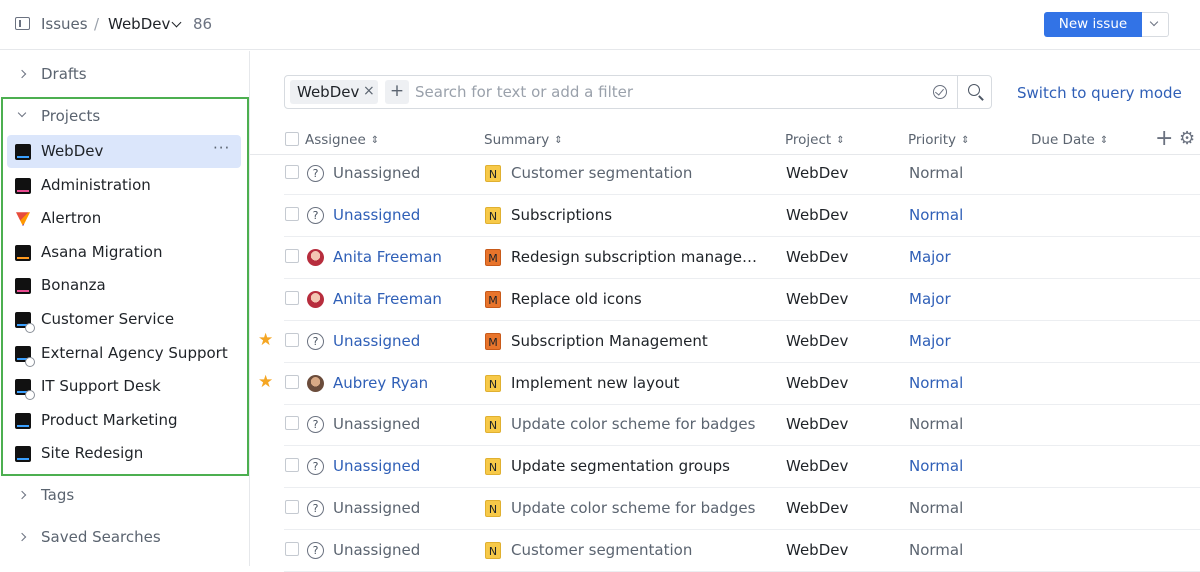 The width and height of the screenshot is (1200, 572). I want to click on sidebar-project-item: Alertron, so click(124, 218).